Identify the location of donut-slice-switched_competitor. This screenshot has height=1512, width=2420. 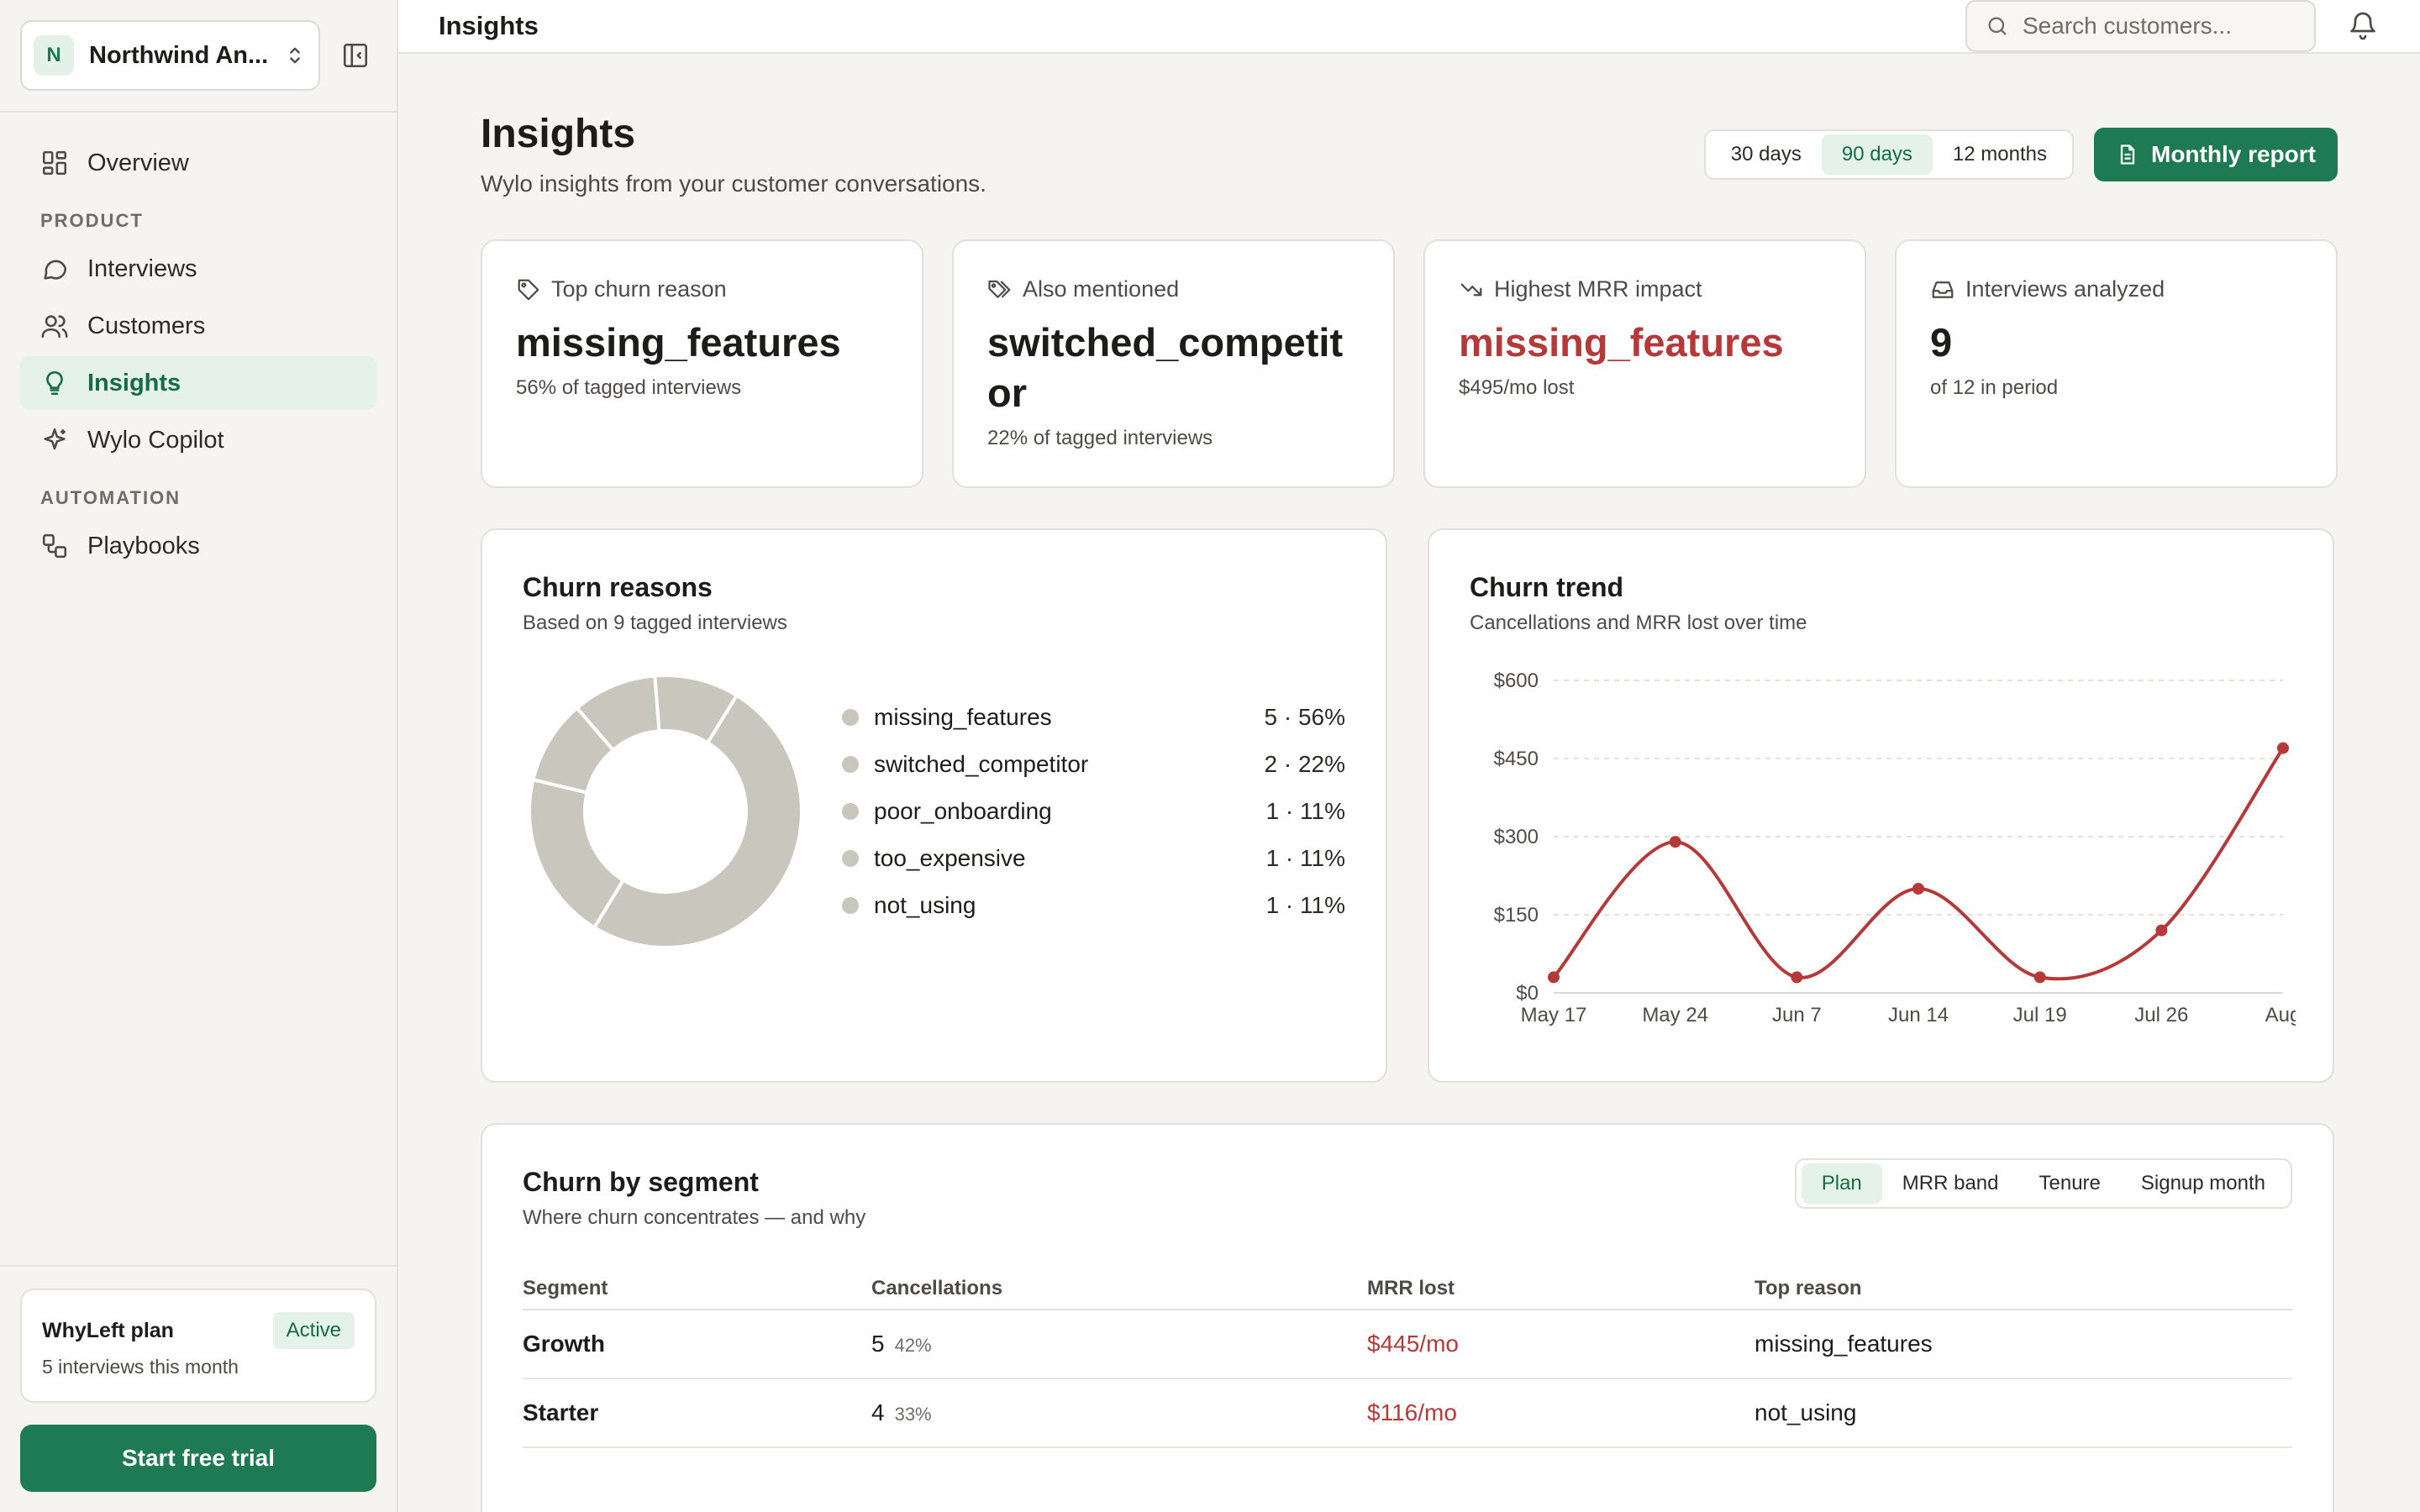
(577, 853).